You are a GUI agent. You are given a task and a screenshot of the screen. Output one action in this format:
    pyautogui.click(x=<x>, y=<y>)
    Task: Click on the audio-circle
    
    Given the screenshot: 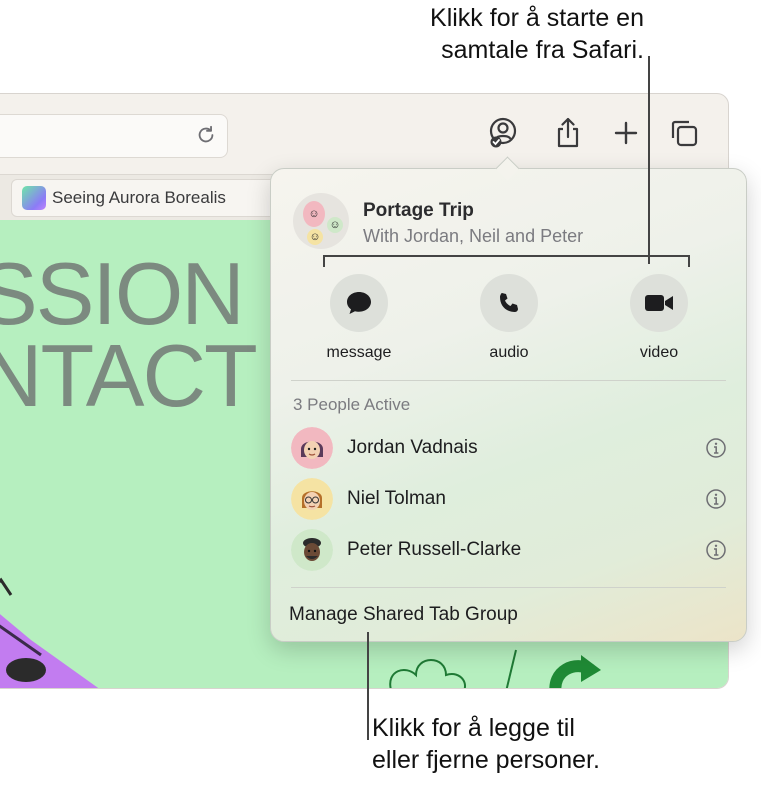 What is the action you would take?
    pyautogui.click(x=509, y=303)
    